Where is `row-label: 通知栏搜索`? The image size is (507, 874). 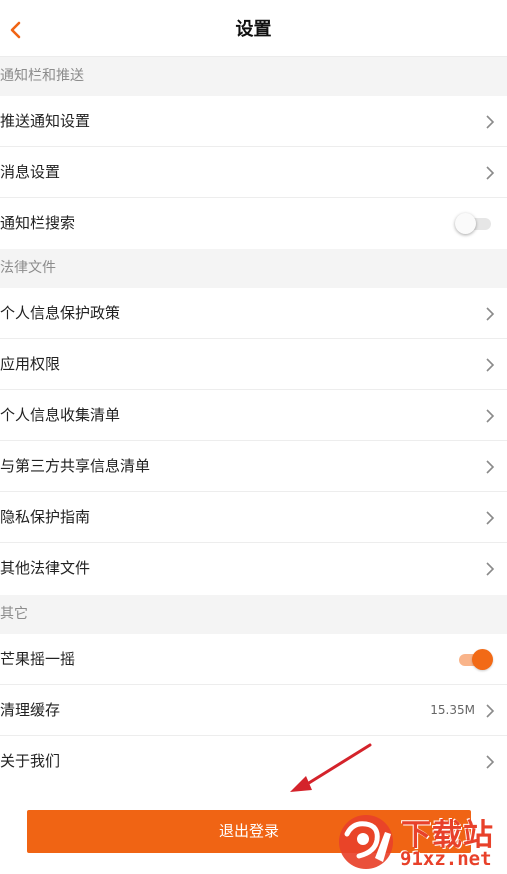
row-label: 通知栏搜索 is located at coordinates (38, 223).